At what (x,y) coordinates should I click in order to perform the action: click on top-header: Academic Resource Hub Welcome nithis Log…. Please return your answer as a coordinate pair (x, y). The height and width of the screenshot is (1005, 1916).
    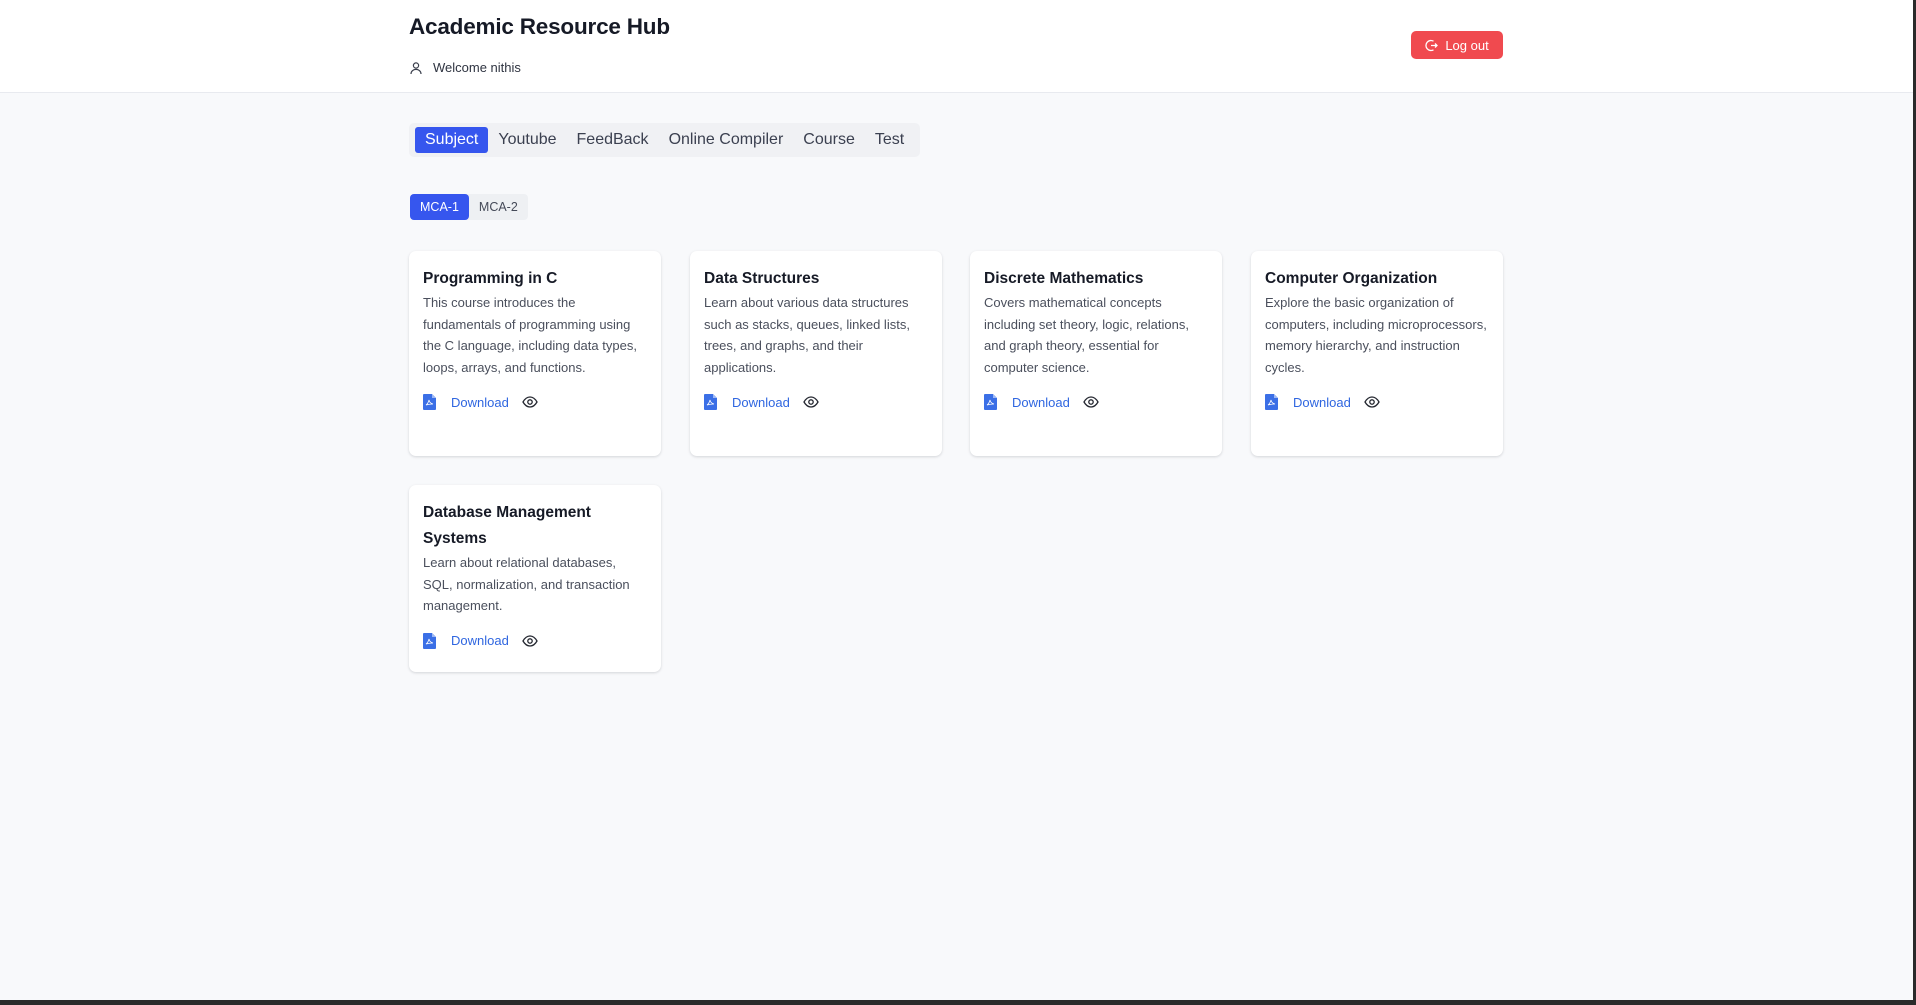
    Looking at the image, I should click on (956, 46).